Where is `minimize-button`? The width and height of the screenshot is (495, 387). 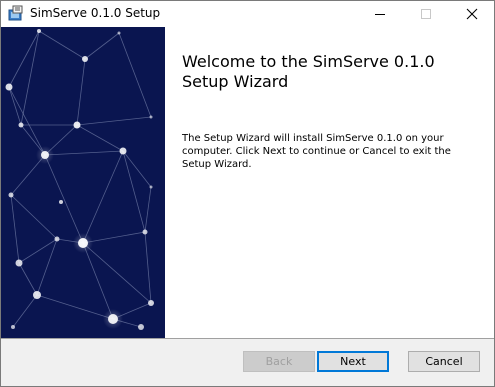
minimize-button is located at coordinates (380, 14).